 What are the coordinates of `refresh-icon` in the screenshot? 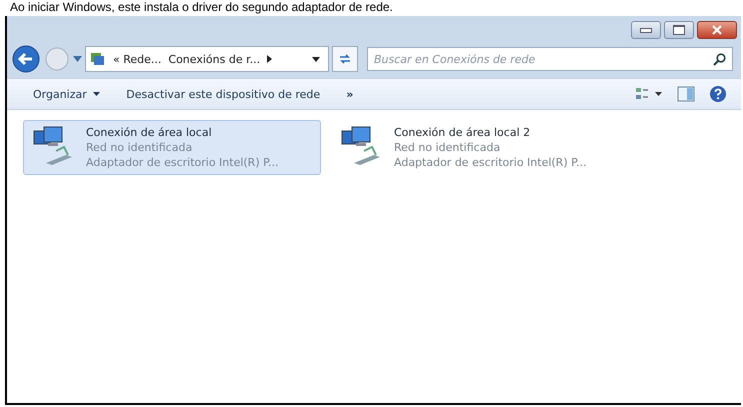 It's located at (345, 59).